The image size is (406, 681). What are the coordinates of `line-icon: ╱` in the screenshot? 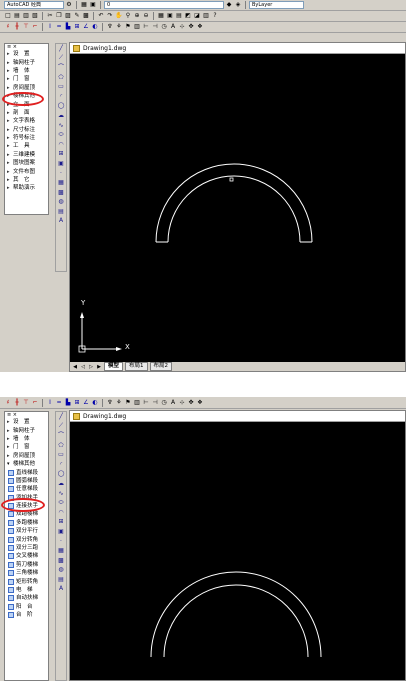 It's located at (61, 49).